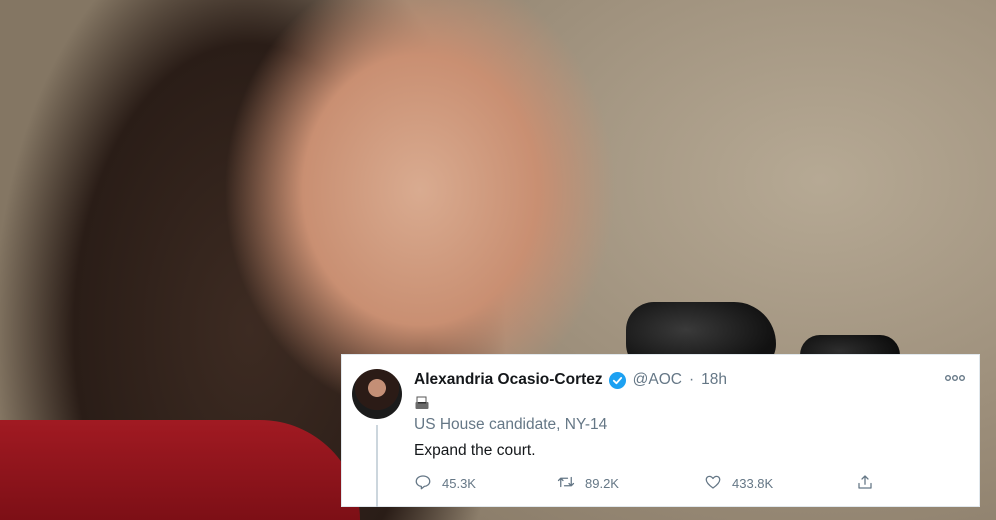 The width and height of the screenshot is (996, 520). I want to click on reply-button: 45.3K, so click(445, 483).